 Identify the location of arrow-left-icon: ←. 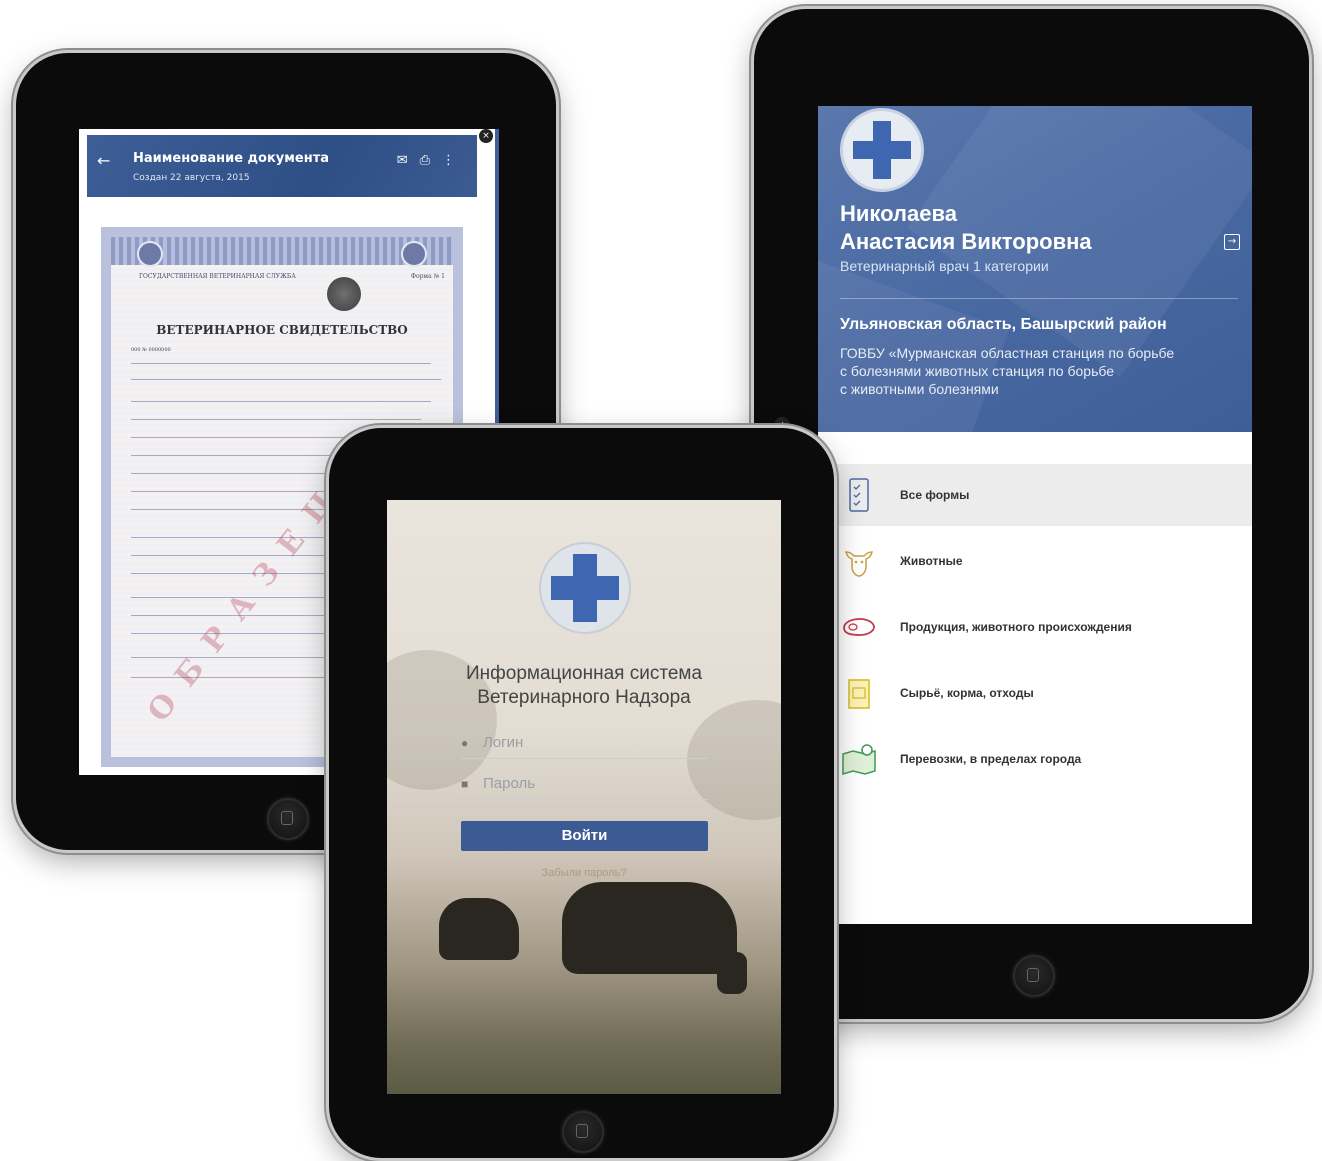
(103, 160).